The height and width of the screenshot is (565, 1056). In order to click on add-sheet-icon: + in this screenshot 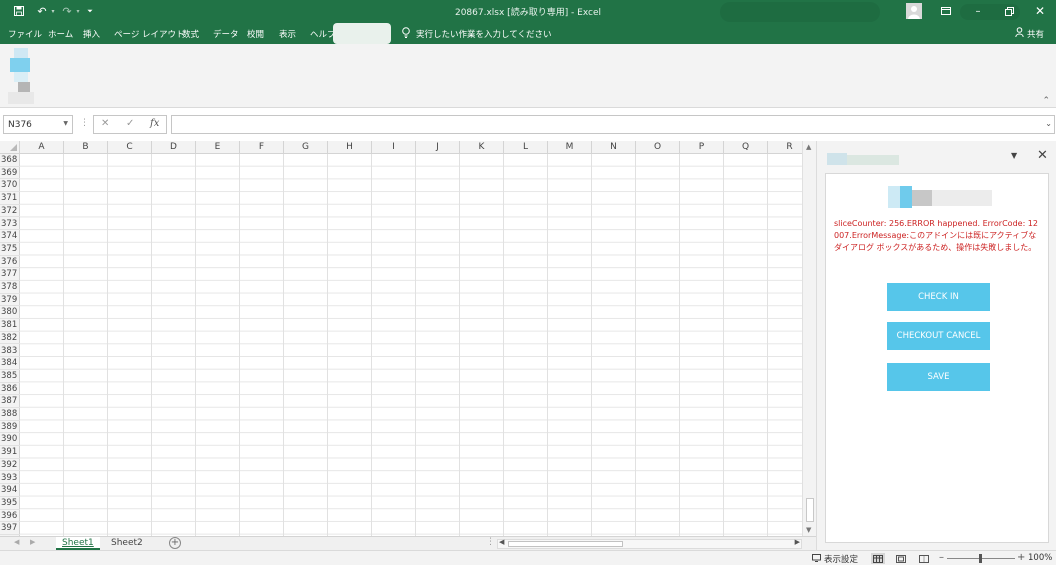, I will do `click(175, 543)`.